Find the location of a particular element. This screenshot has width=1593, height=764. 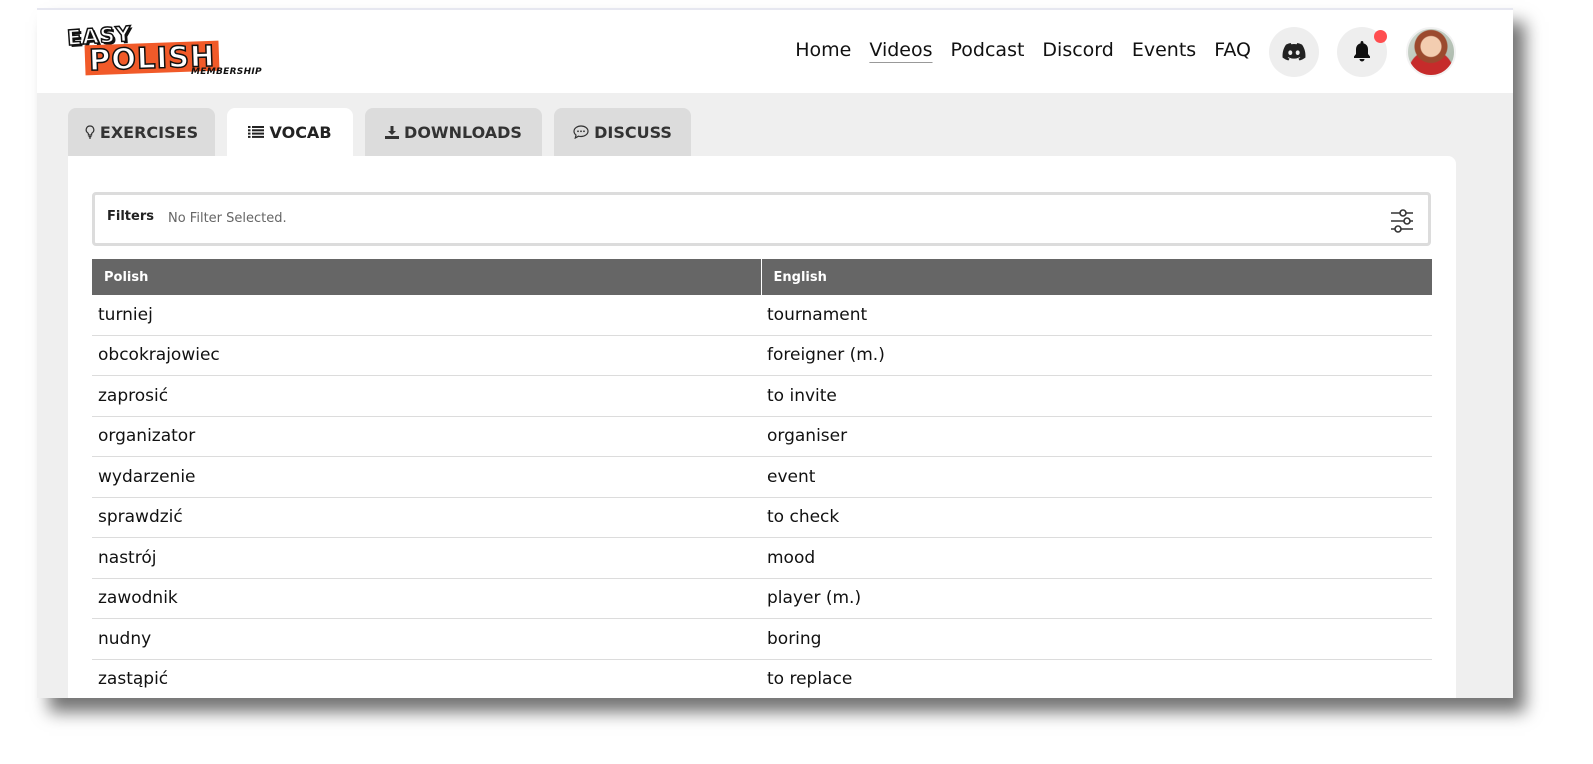

cell-english: to check is located at coordinates (1096, 517).